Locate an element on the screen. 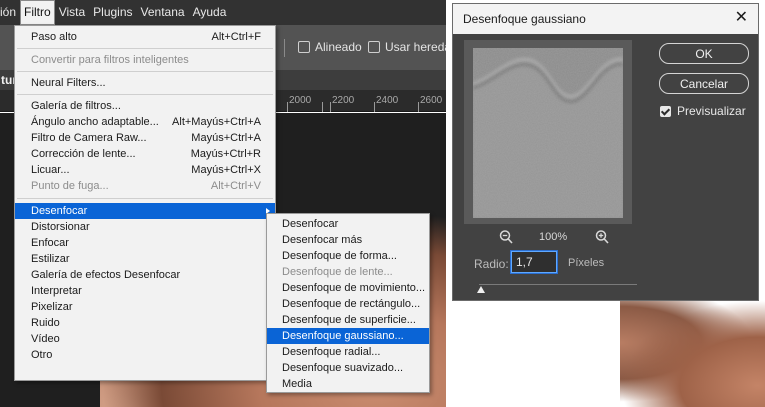 Image resolution: width=765 pixels, height=407 pixels. menu-filtro: Filtro is located at coordinates (37, 12).